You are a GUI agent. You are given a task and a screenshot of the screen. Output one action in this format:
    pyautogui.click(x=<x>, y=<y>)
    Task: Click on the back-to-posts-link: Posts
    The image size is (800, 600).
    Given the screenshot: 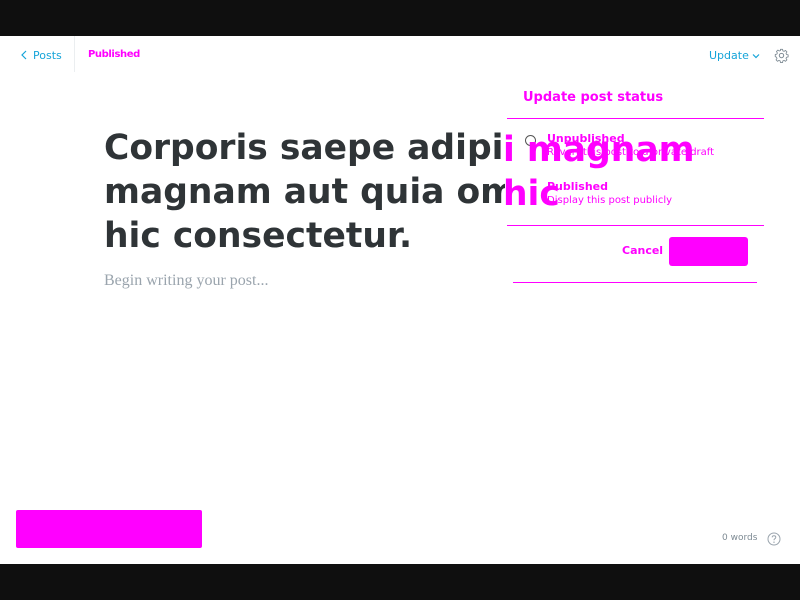 What is the action you would take?
    pyautogui.click(x=41, y=55)
    